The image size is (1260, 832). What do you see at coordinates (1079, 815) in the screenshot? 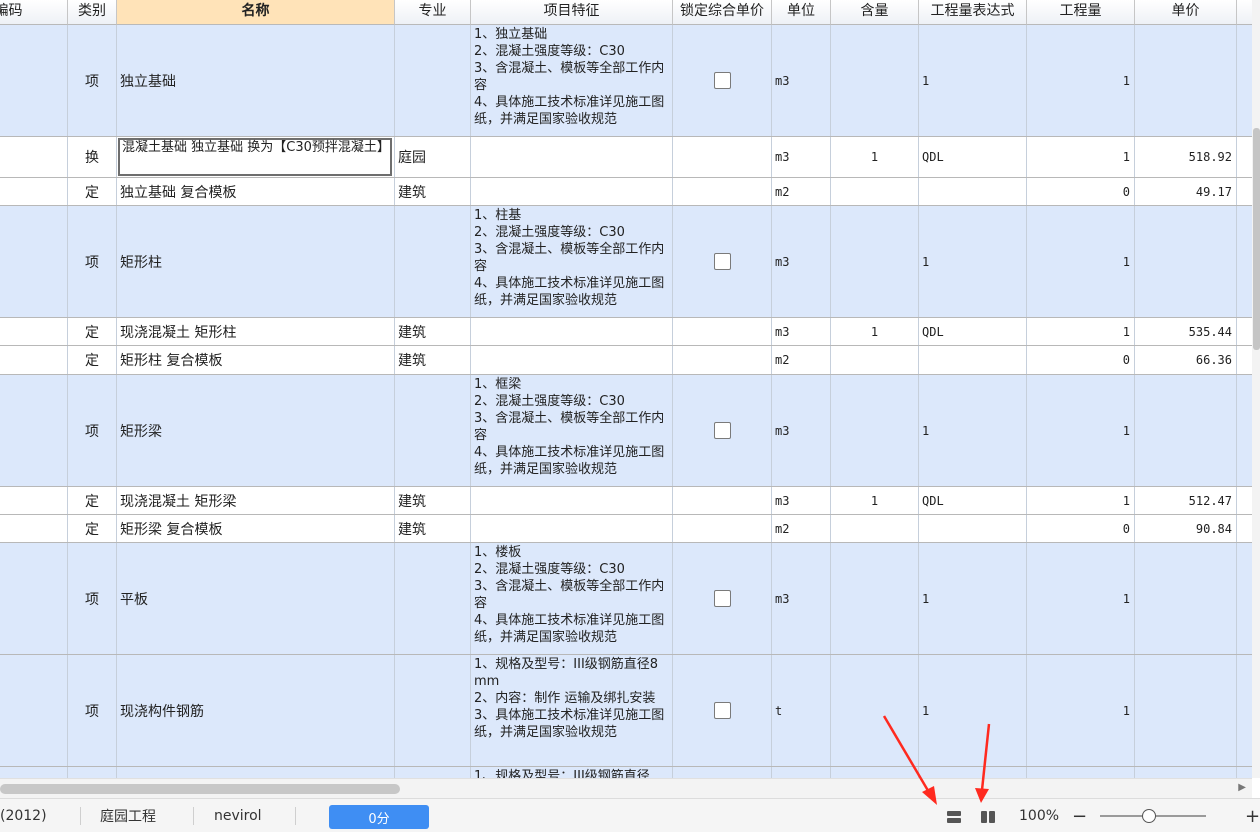
I see `zoom-out-button: −` at bounding box center [1079, 815].